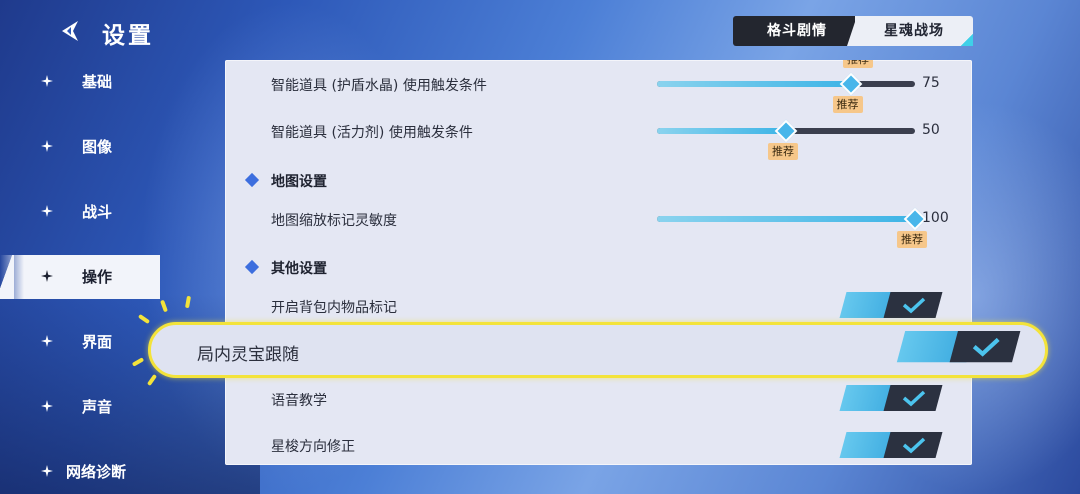 This screenshot has width=1080, height=494. I want to click on back-button, so click(71, 31).